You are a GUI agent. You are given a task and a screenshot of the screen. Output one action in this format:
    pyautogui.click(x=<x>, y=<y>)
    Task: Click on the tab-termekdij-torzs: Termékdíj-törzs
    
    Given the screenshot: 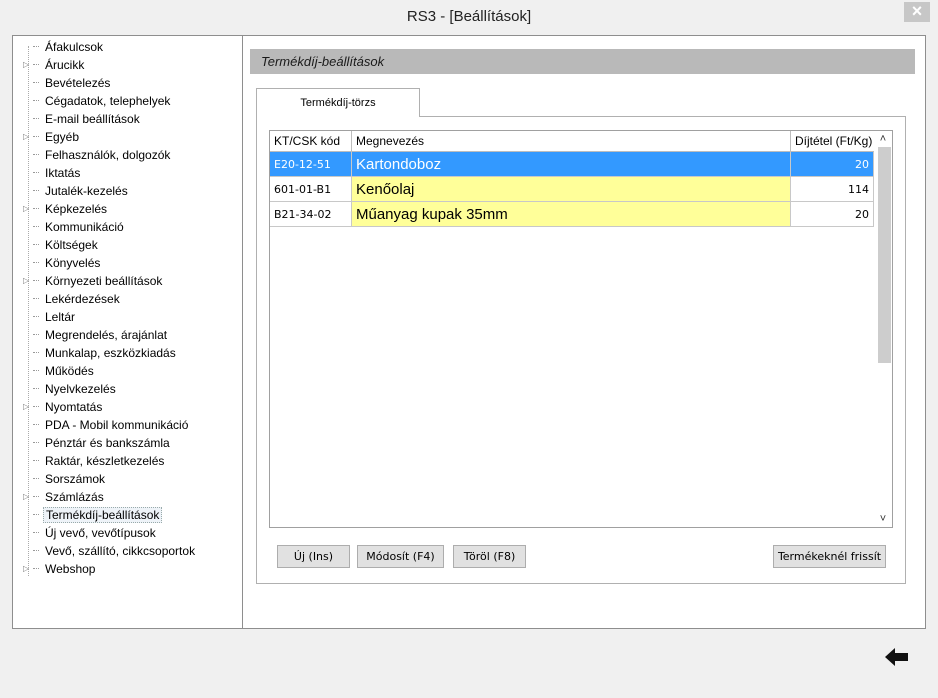 What is the action you would take?
    pyautogui.click(x=338, y=102)
    